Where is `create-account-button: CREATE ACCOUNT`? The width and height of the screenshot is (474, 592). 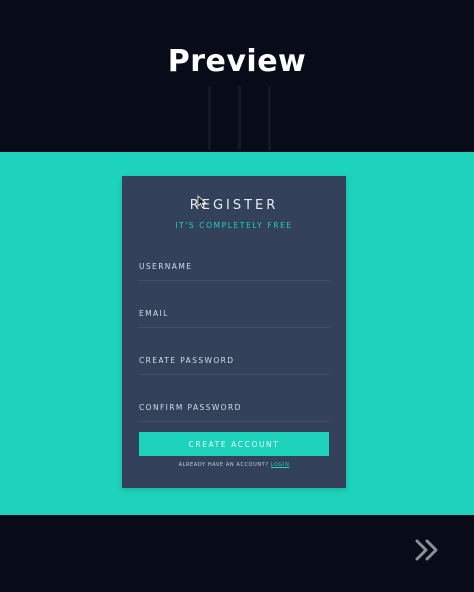
create-account-button: CREATE ACCOUNT is located at coordinates (234, 444).